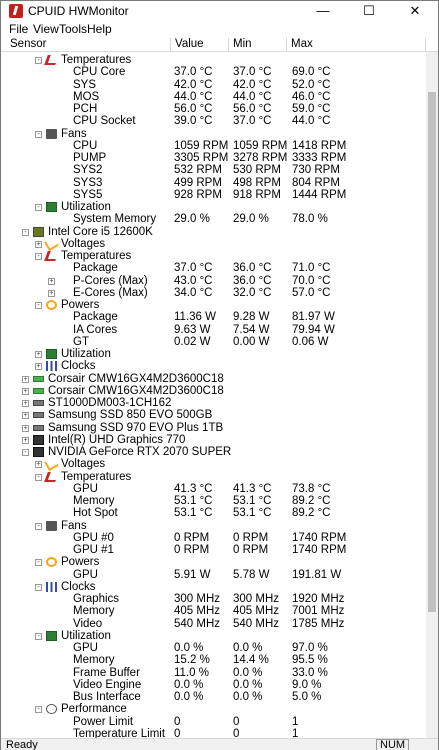 Image resolution: width=439 pixels, height=750 pixels. Describe the element at coordinates (88, 170) in the screenshot. I see `sensor-name: SYS2` at that location.